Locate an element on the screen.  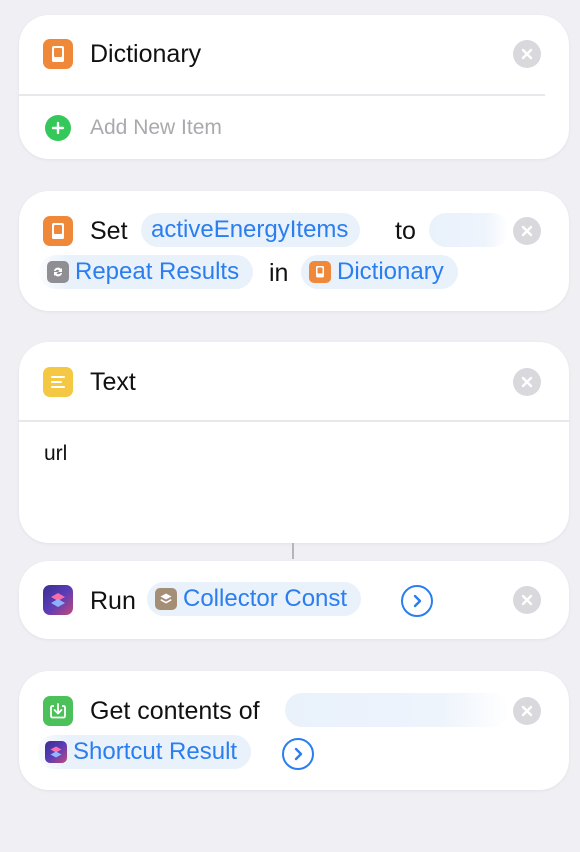
add-circle-icon is located at coordinates (58, 128).